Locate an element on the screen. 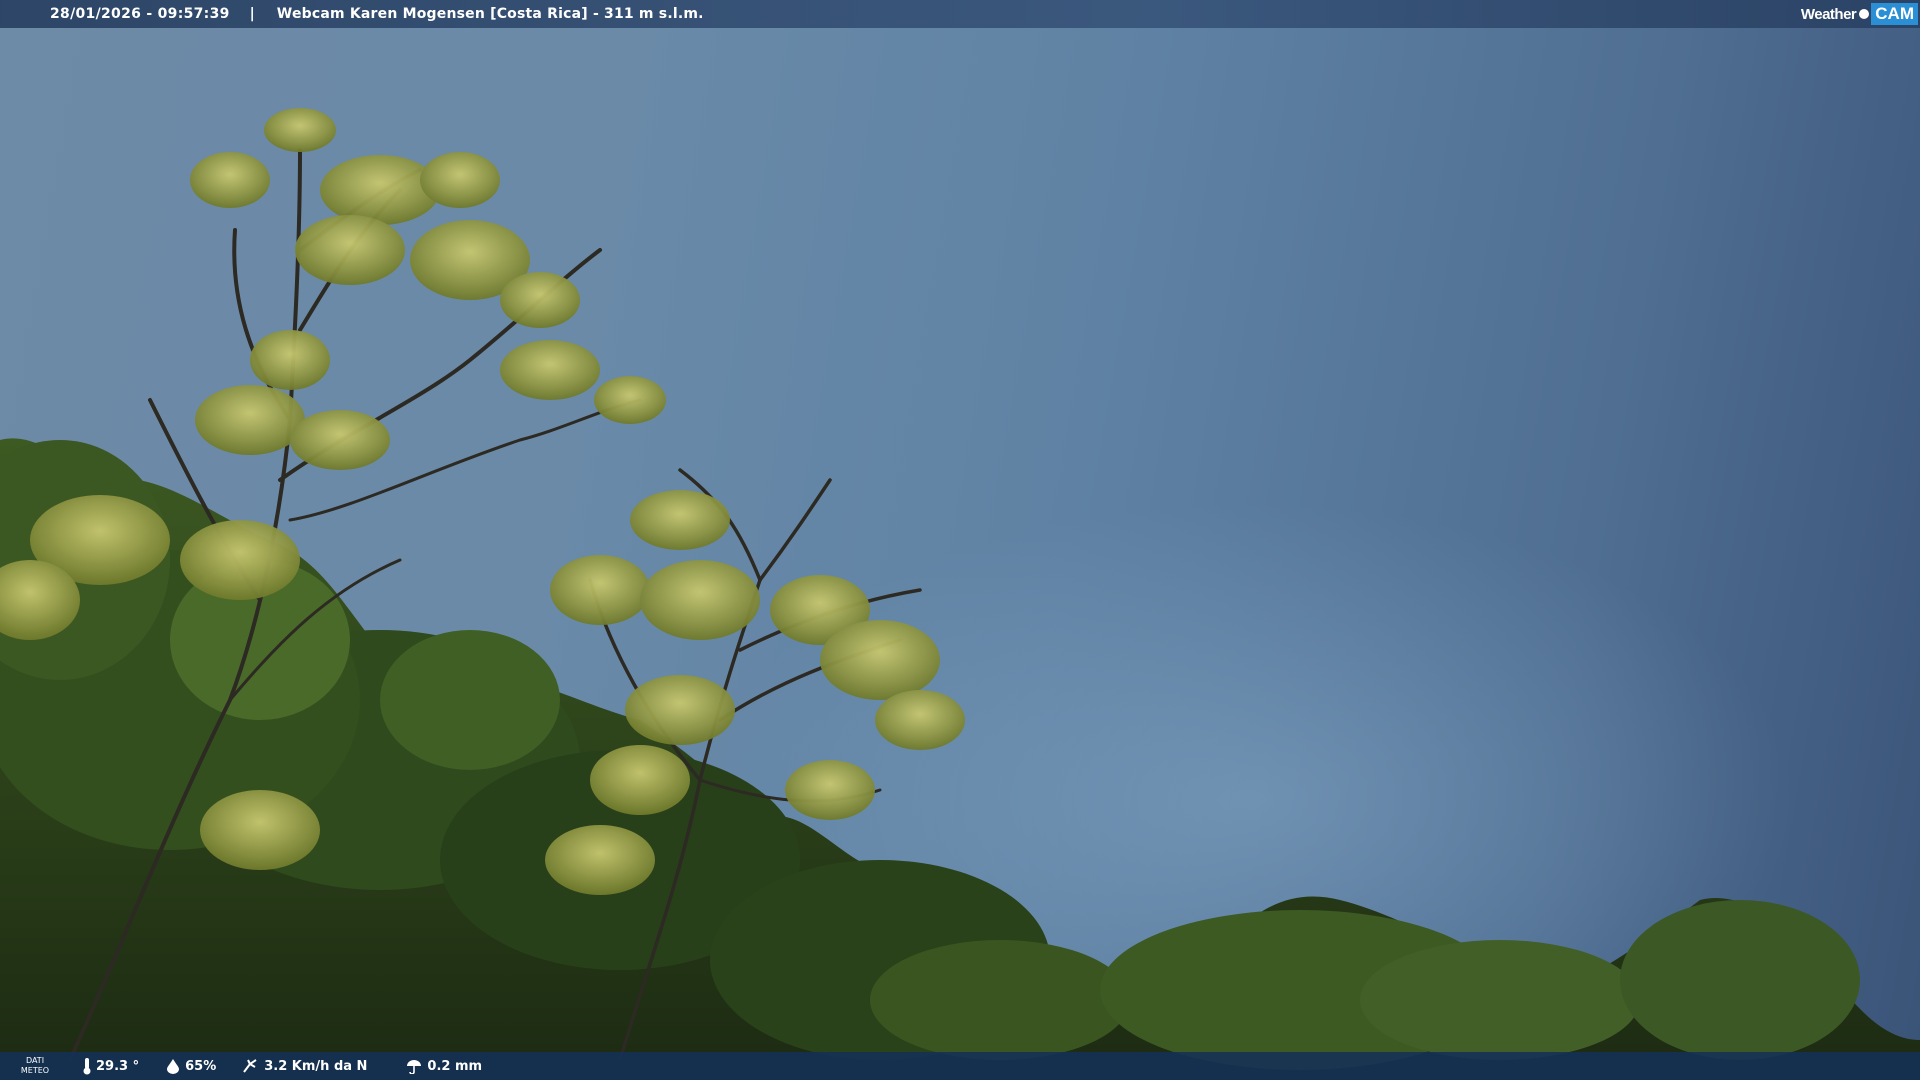 The height and width of the screenshot is (1080, 1920). timestamp: 28/01/2026 - 09:57:39 is located at coordinates (140, 14).